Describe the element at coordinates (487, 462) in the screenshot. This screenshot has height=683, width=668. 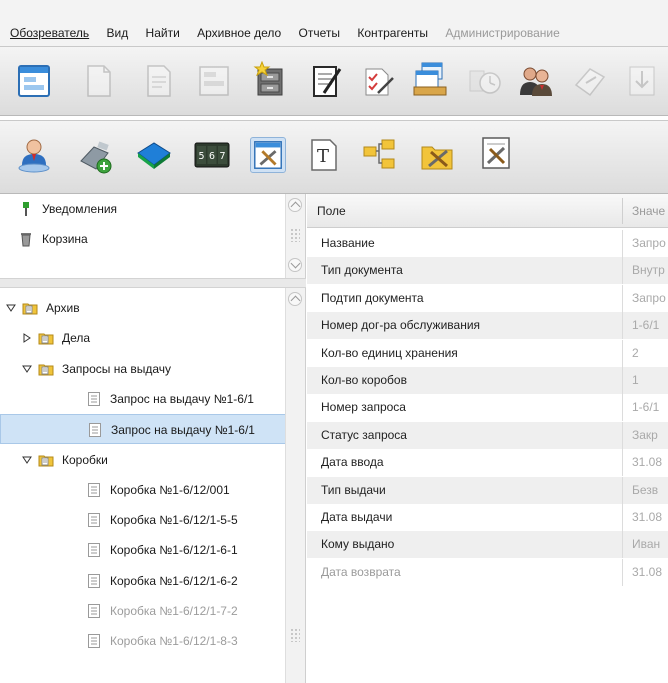
I see `table-row: Дата ввода 31.08` at that location.